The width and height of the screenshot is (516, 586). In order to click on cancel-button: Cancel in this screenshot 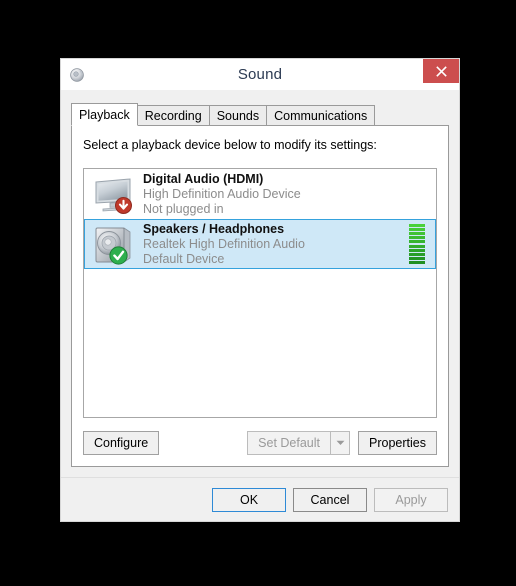, I will do `click(330, 499)`.